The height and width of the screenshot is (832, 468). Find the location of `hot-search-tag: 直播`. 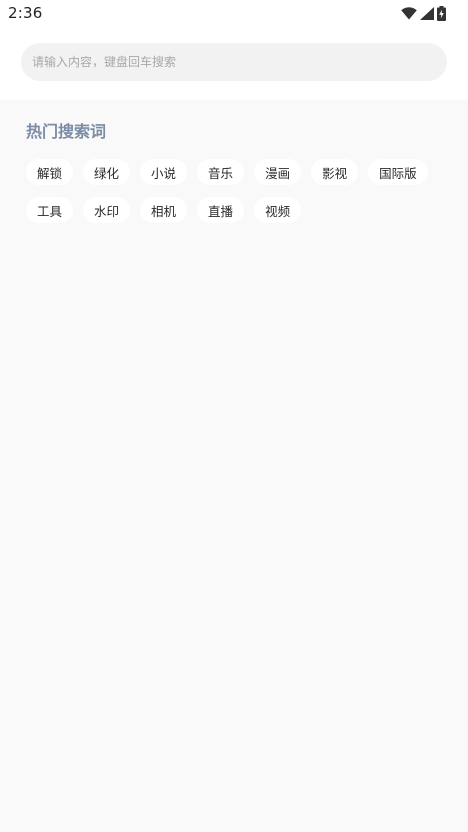

hot-search-tag: 直播 is located at coordinates (221, 210).